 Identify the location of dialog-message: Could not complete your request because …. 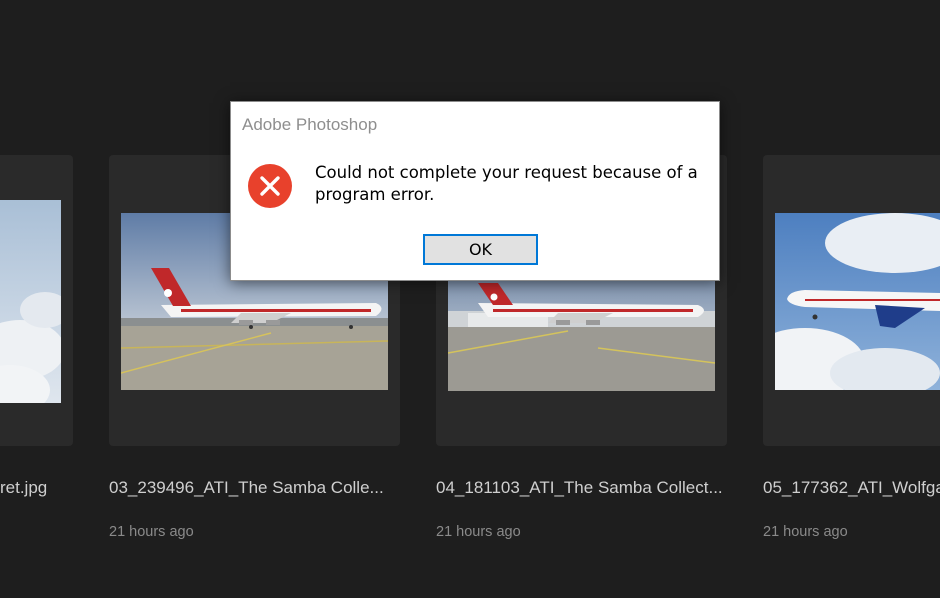
(506, 183).